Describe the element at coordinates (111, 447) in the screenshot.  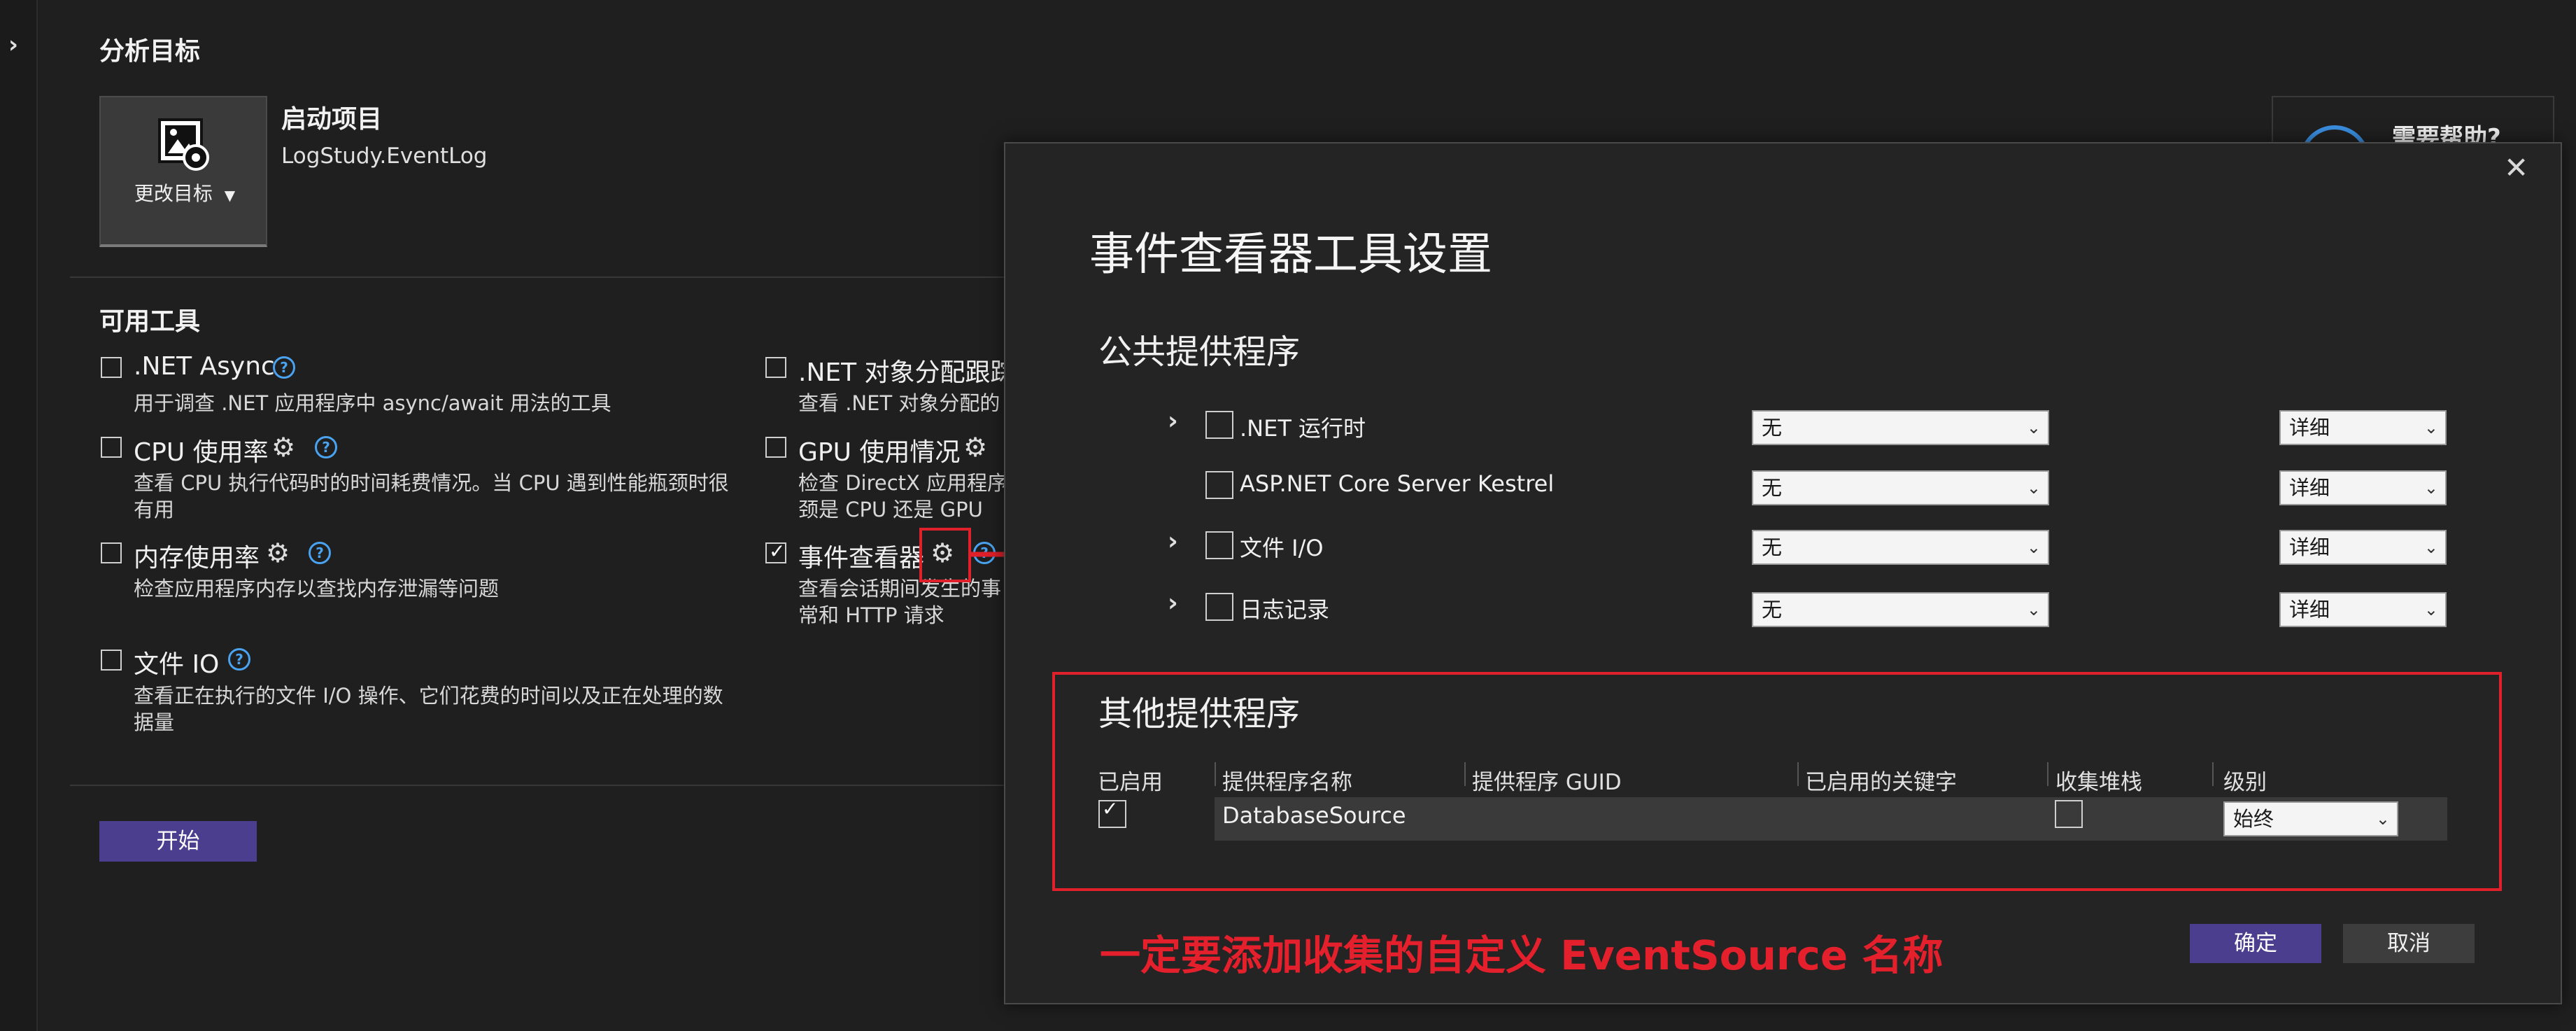
I see `tool-checkbox-cpu` at that location.